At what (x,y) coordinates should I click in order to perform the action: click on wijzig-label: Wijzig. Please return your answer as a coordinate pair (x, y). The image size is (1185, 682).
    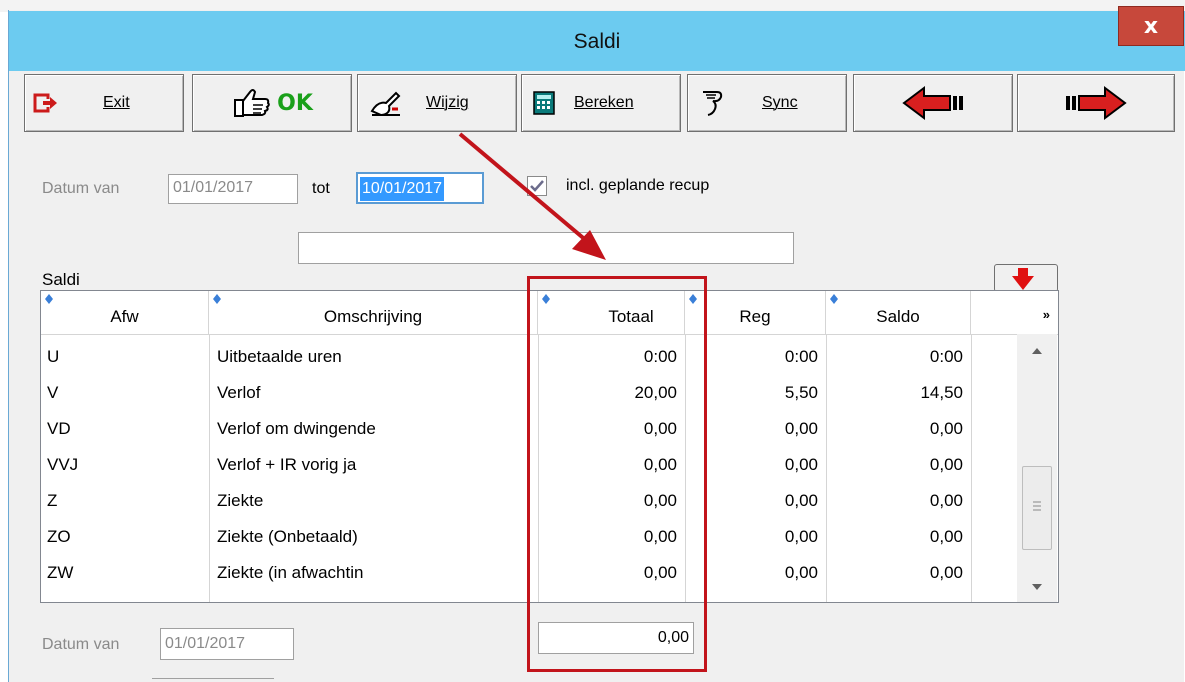
    Looking at the image, I should click on (447, 102).